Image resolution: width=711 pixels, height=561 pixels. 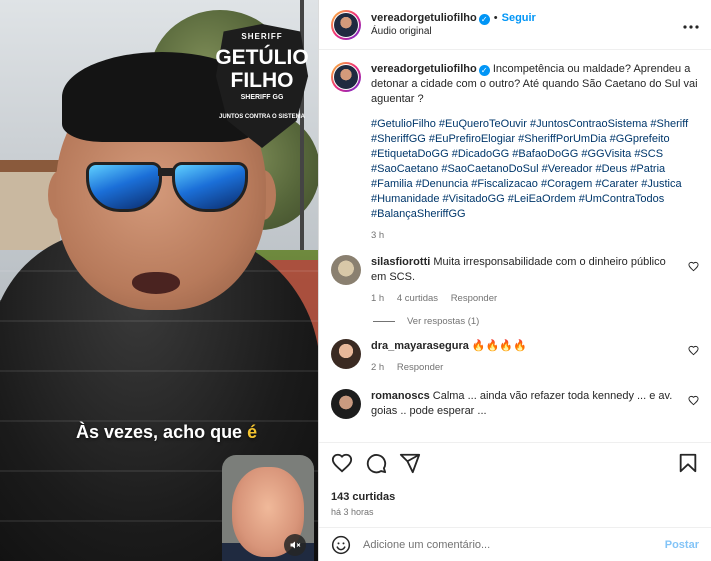 What do you see at coordinates (535, 235) in the screenshot?
I see `caption-meta: 3 h` at bounding box center [535, 235].